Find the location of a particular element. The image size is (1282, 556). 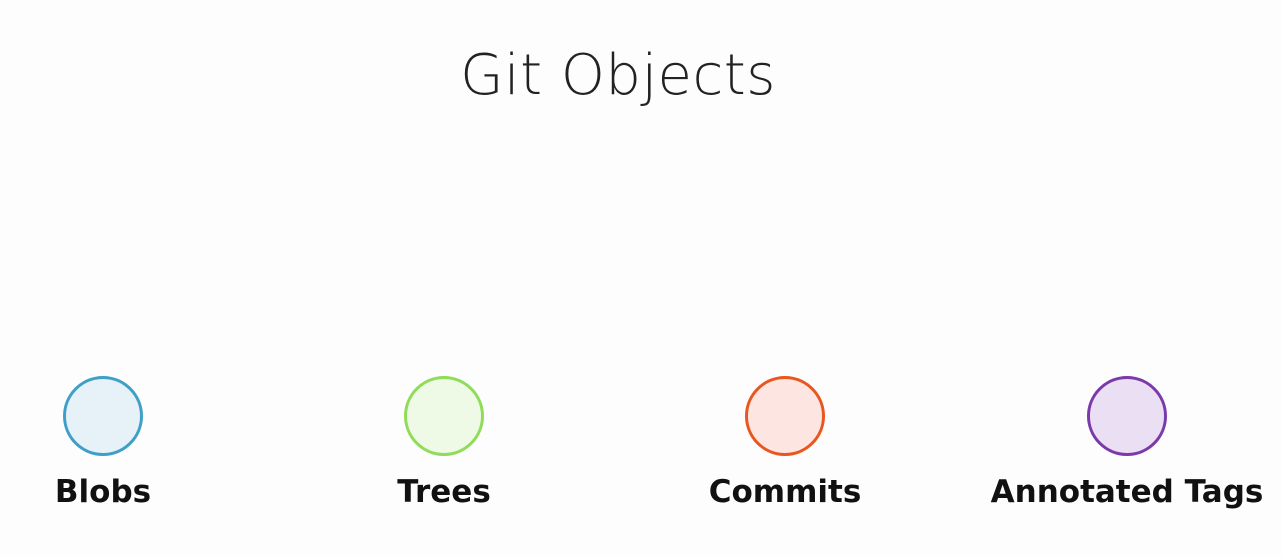

annotated-tags-object: Annotated Tags is located at coordinates (1127, 451).